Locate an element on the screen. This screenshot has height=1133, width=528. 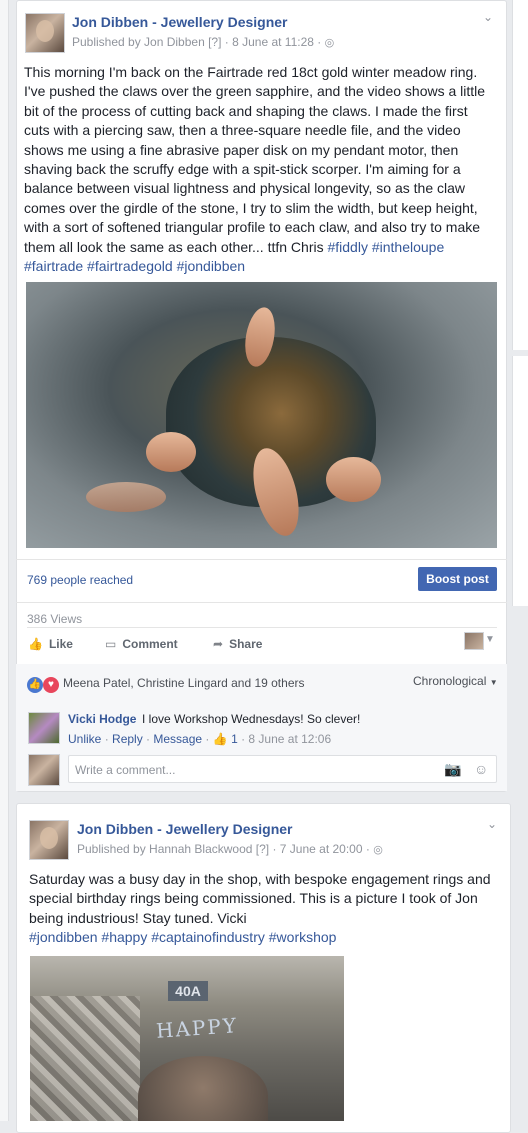
order-label: Chronological is located at coordinates (450, 681).